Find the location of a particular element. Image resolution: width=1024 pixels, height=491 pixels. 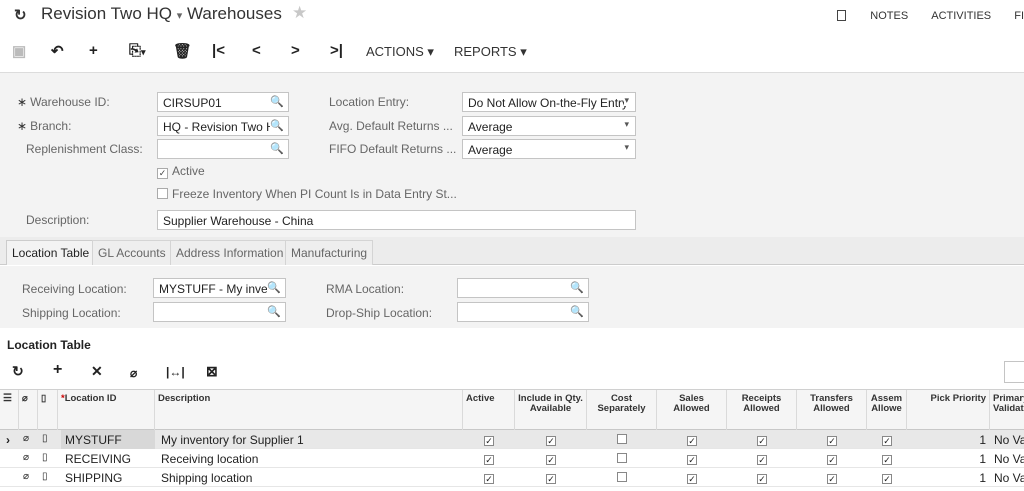

cost-separately-header: Cost Separately is located at coordinates (622, 410).